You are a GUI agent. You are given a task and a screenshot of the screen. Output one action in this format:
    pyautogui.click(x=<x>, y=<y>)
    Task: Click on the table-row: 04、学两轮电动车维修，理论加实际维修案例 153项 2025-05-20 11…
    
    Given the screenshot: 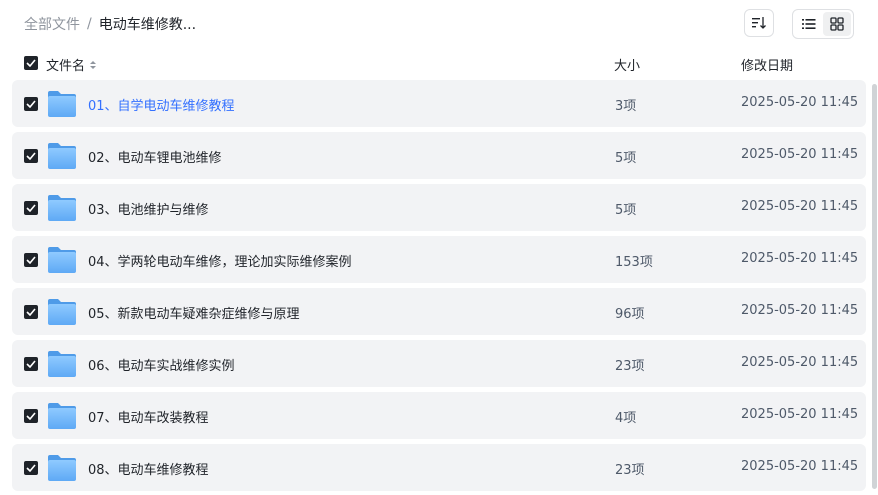 What is the action you would take?
    pyautogui.click(x=439, y=259)
    